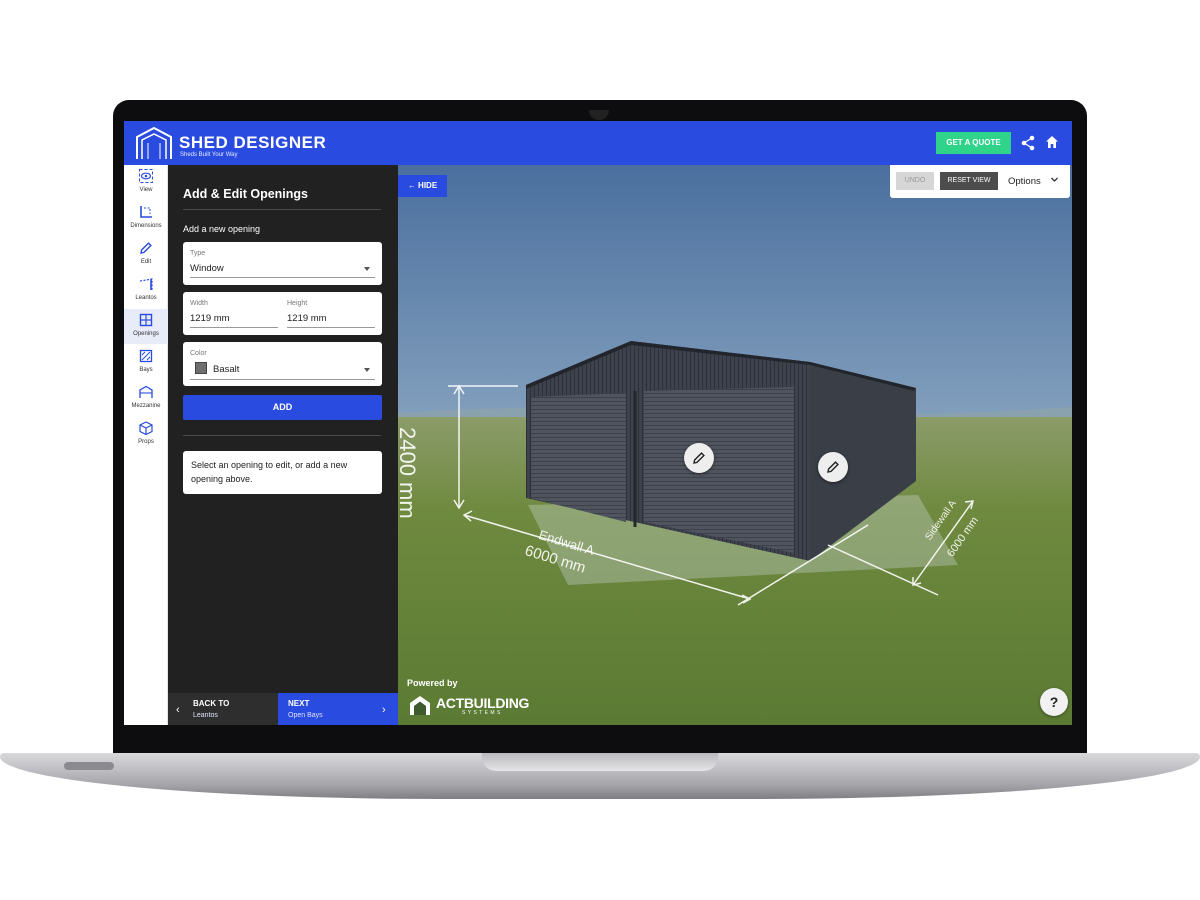 The image size is (1200, 900). I want to click on type-underline, so click(282, 277).